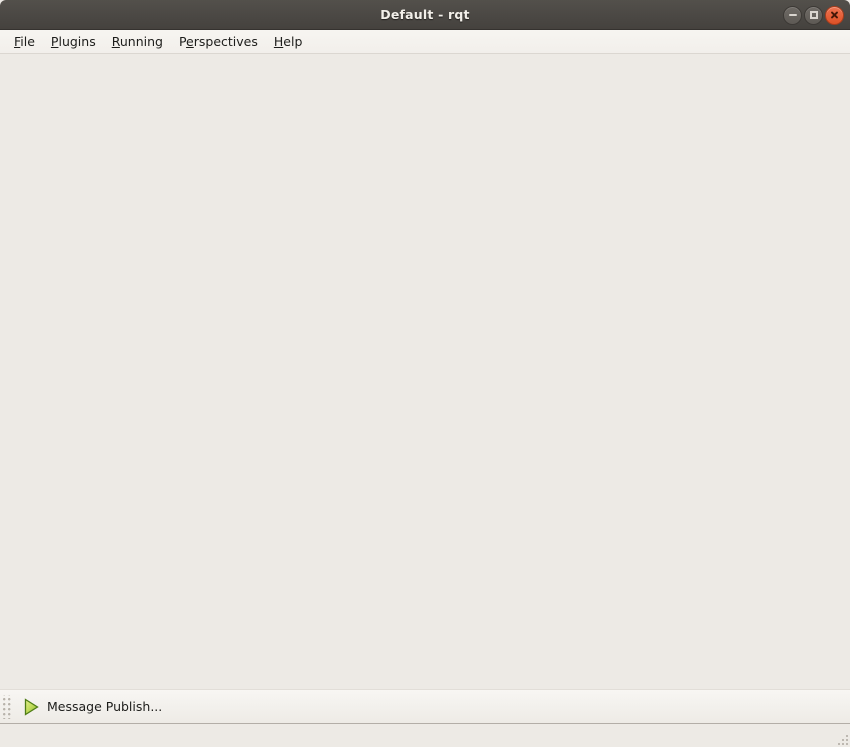 The height and width of the screenshot is (747, 850). I want to click on menu-perspectives-post: rspectives, so click(225, 41).